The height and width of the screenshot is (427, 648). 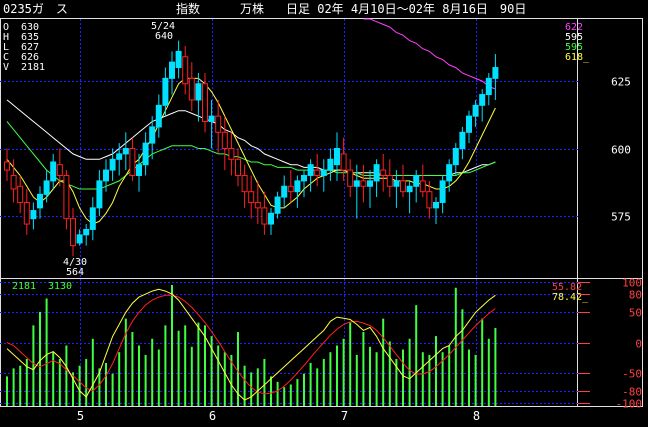 I want to click on osc-tick-label: 0, so click(x=638, y=344).